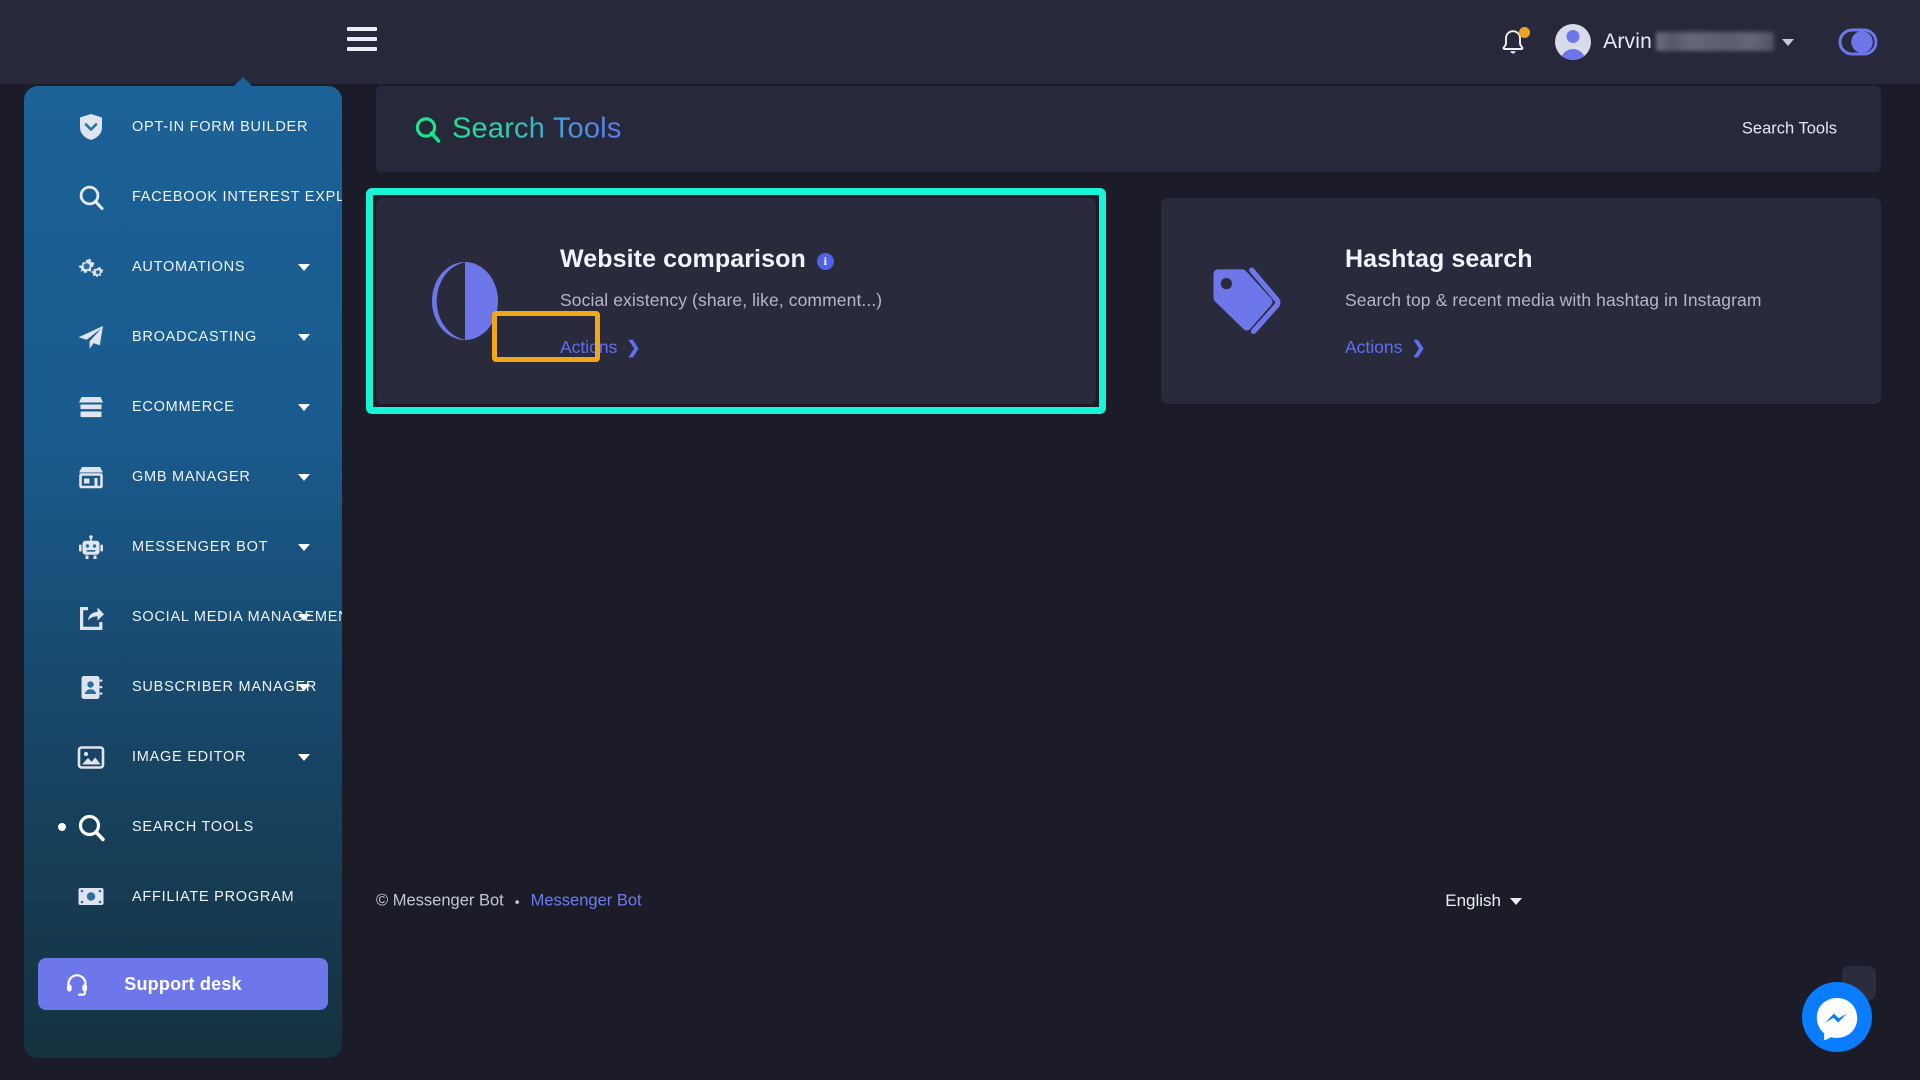 This screenshot has height=1080, width=1920. Describe the element at coordinates (191, 477) in the screenshot. I see `sidebar-item-label: GMB MANAGER` at that location.